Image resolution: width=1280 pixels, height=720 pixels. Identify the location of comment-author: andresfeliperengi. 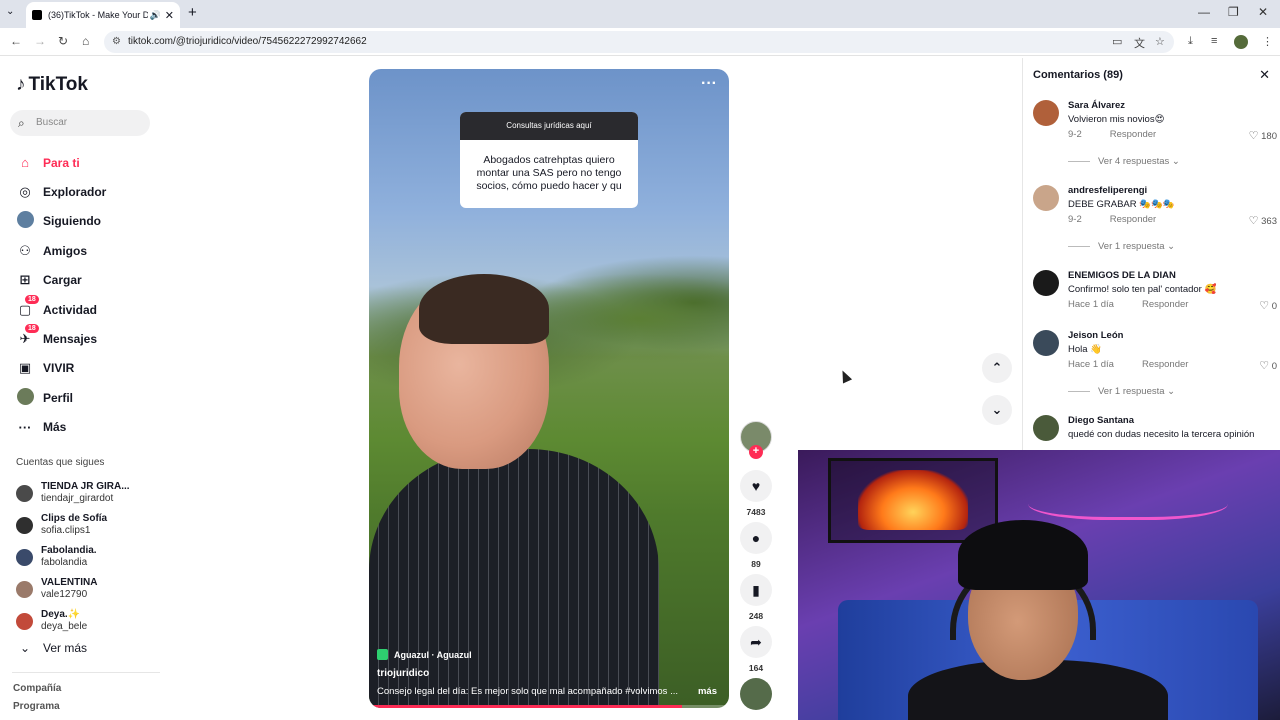
(1107, 190).